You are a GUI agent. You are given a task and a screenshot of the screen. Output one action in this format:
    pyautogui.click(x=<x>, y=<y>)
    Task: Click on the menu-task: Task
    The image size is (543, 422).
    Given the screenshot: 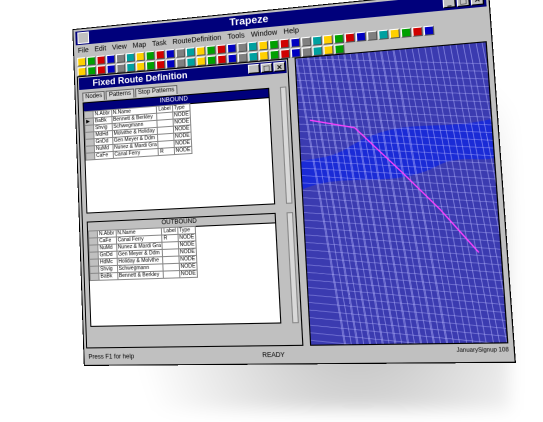 What is the action you would take?
    pyautogui.click(x=159, y=44)
    